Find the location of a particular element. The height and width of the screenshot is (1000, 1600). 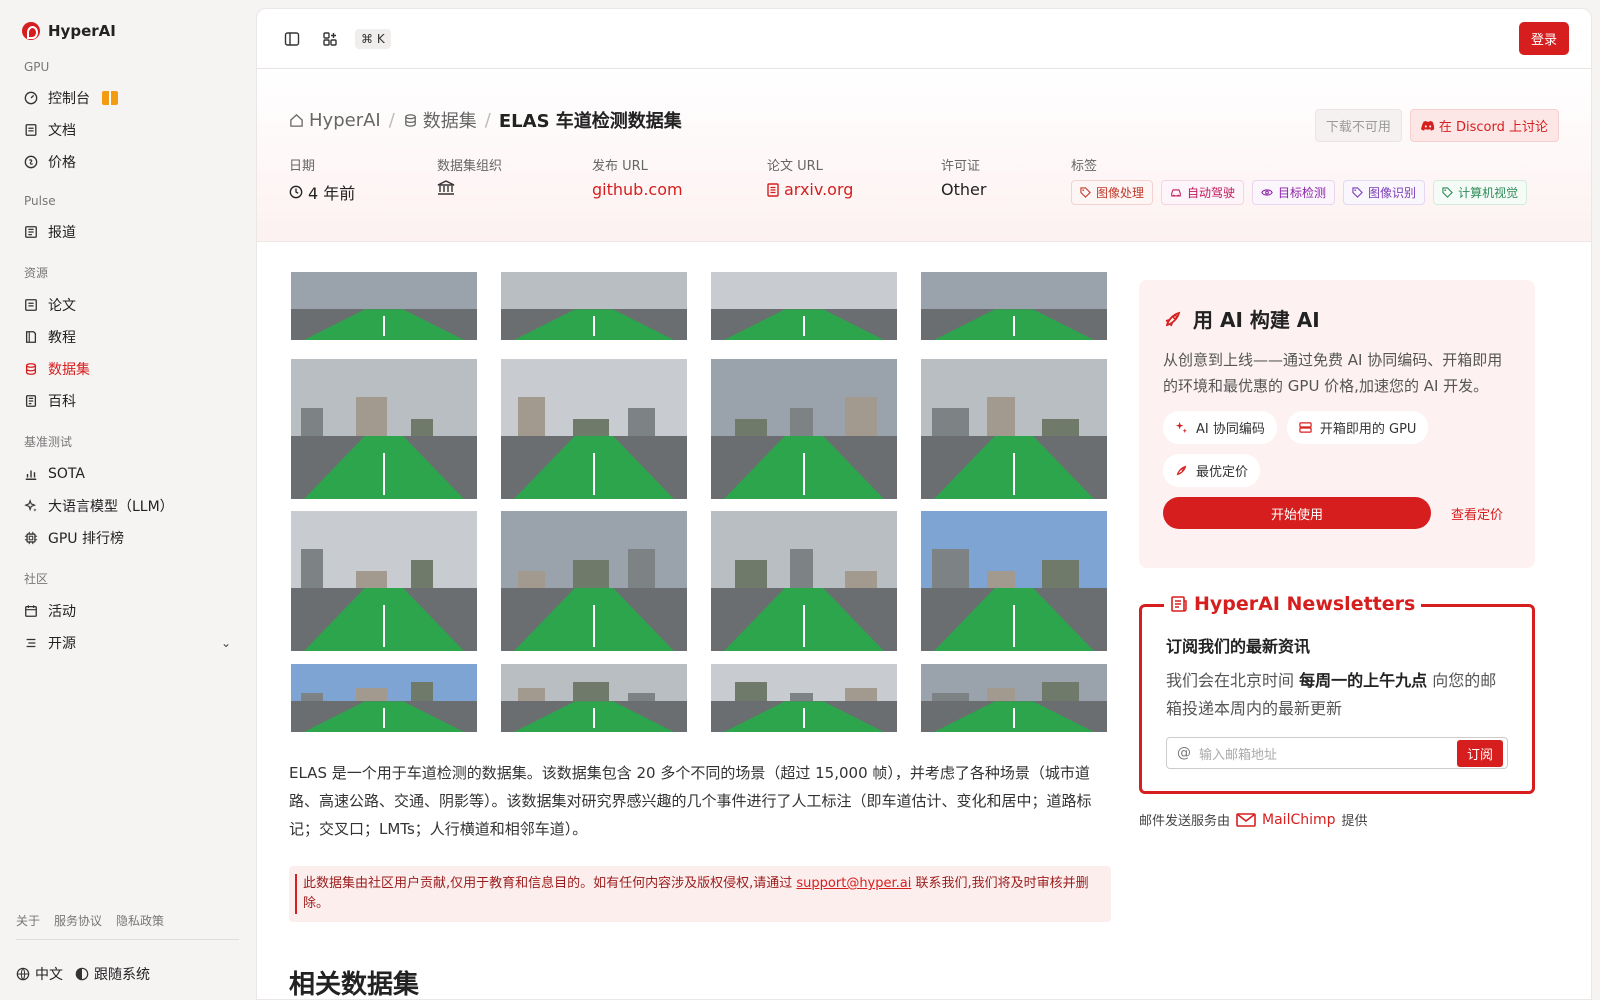

tag-object-detection: 目标检测 is located at coordinates (1294, 192).